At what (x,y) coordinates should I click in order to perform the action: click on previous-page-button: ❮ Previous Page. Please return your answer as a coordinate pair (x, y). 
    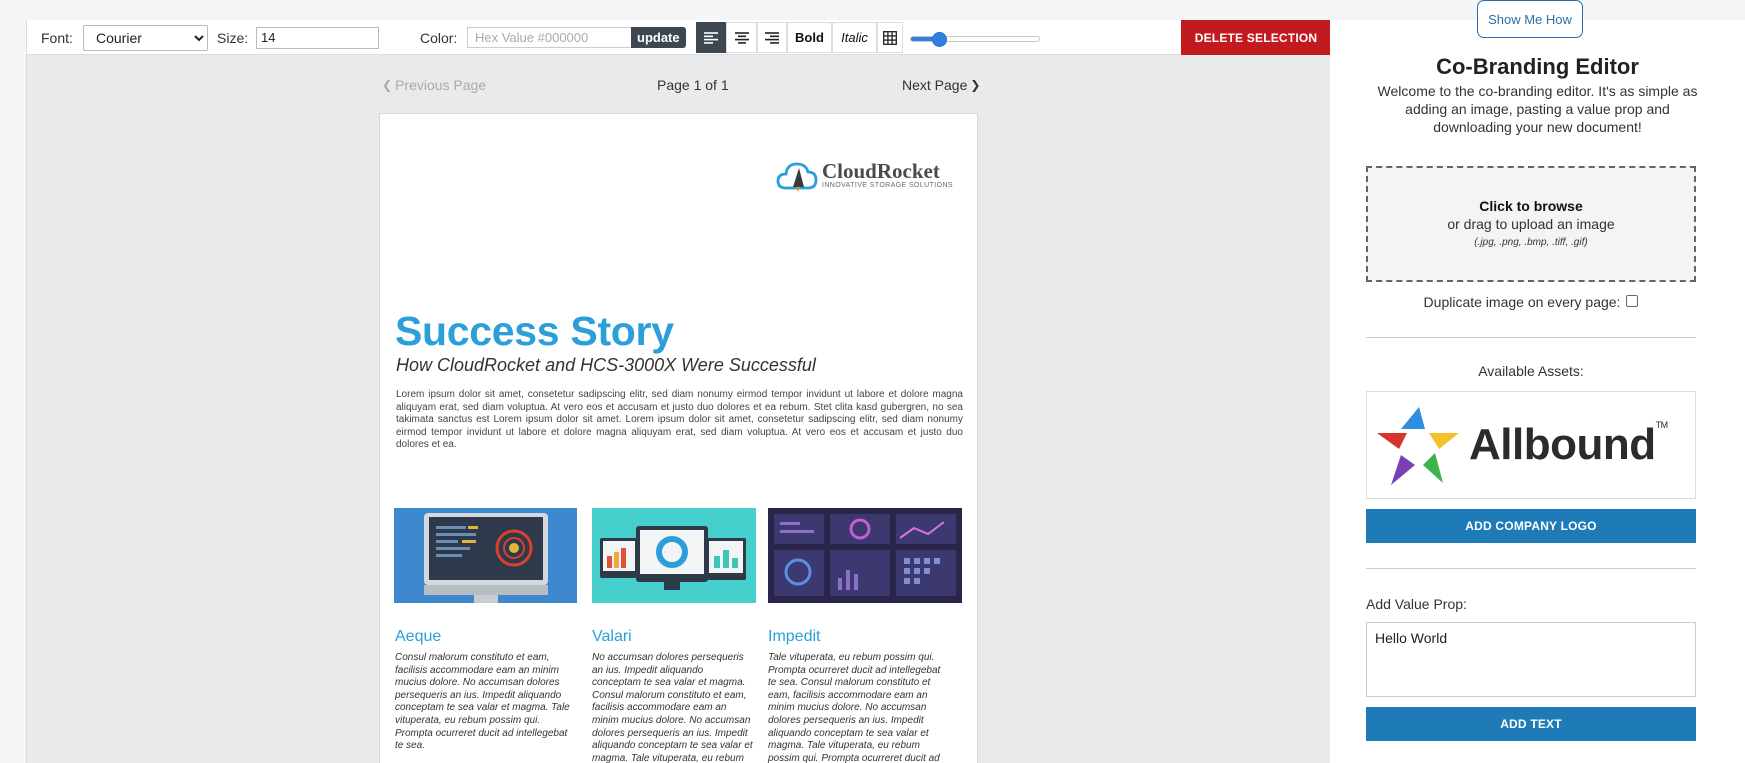
    Looking at the image, I should click on (434, 85).